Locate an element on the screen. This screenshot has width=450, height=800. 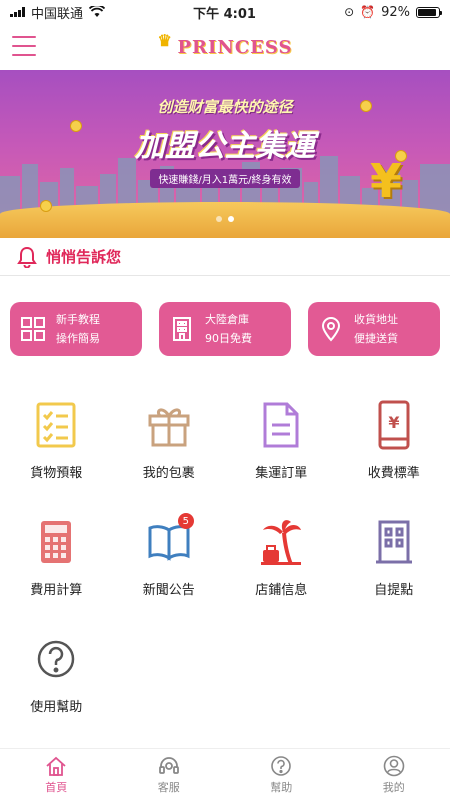
grid-label: 費用計算 is located at coordinates (56, 590).